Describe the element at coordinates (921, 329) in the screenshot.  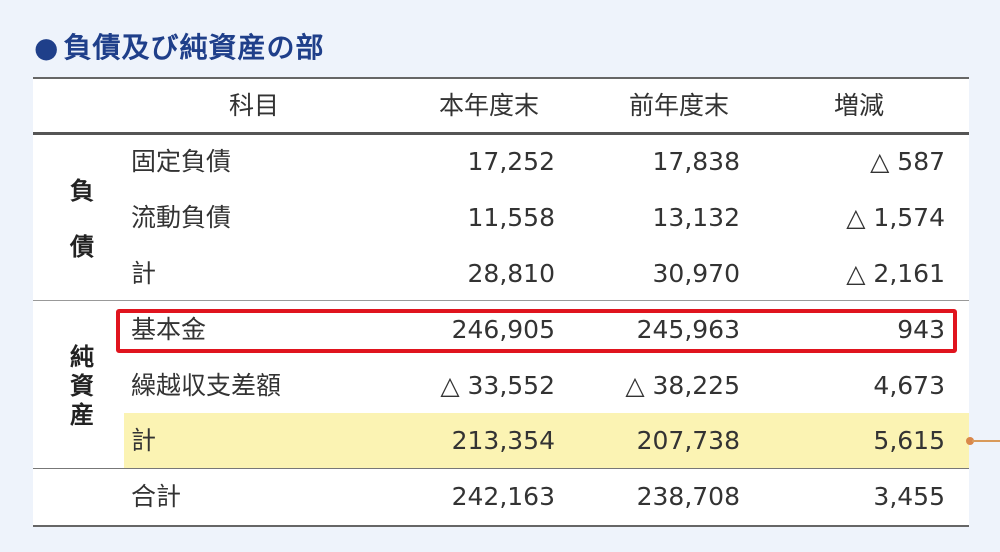
I see `row-change: 943` at that location.